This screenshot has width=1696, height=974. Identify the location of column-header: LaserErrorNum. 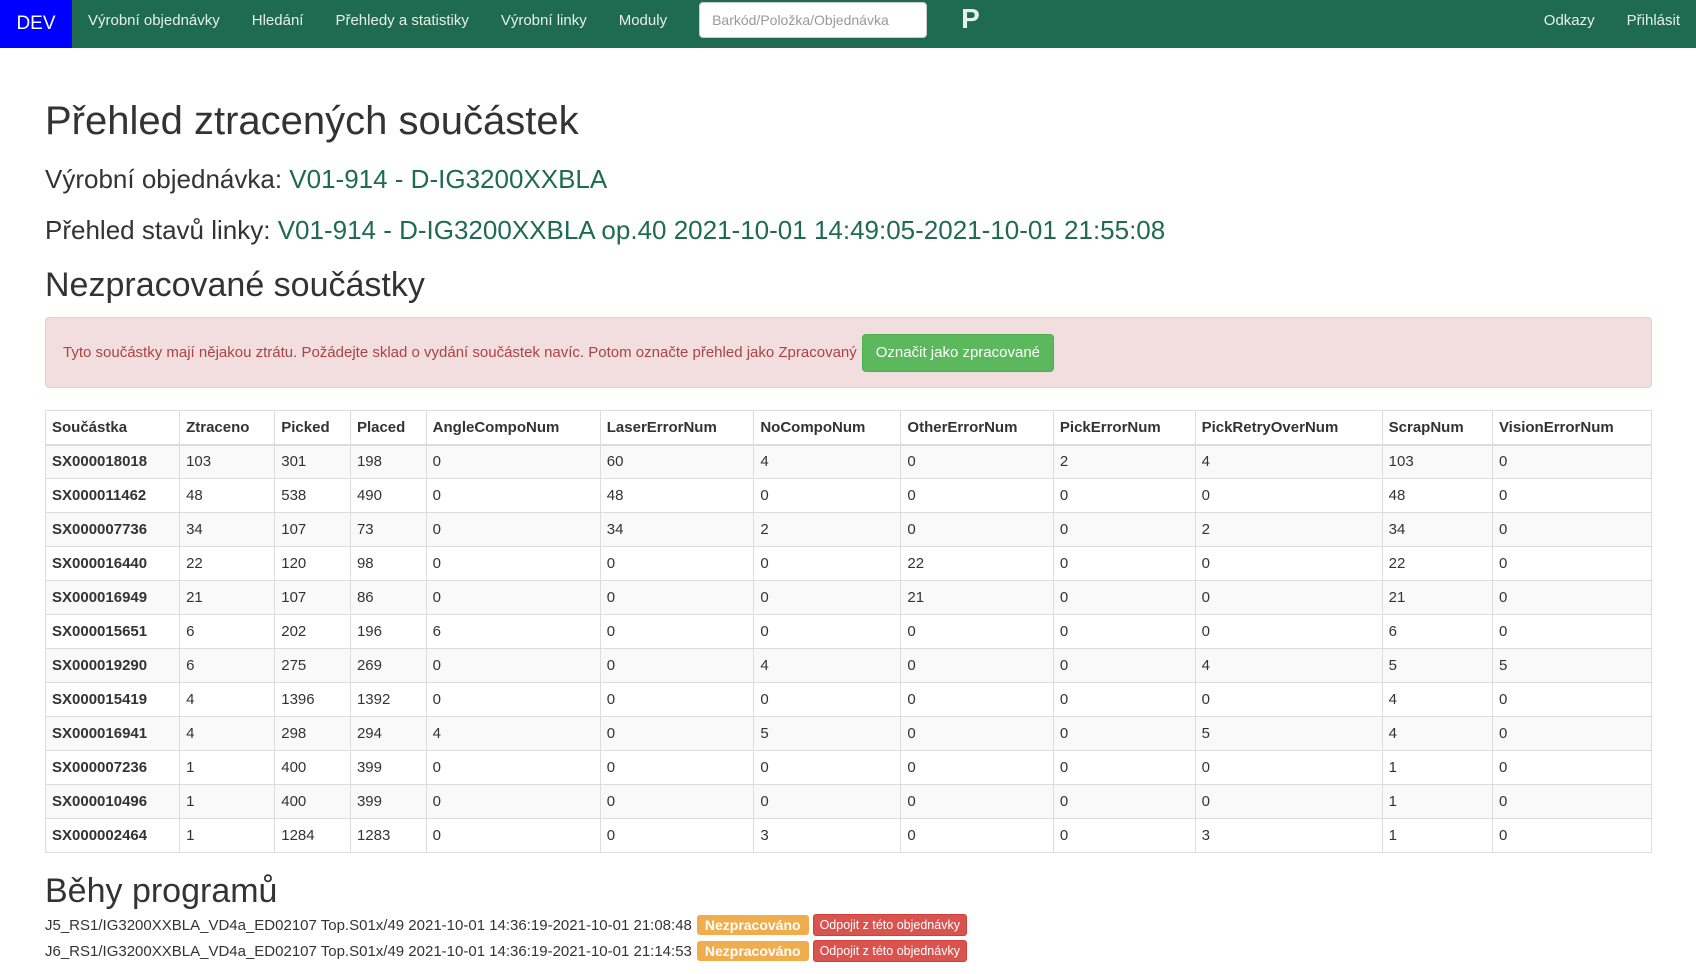
(677, 428).